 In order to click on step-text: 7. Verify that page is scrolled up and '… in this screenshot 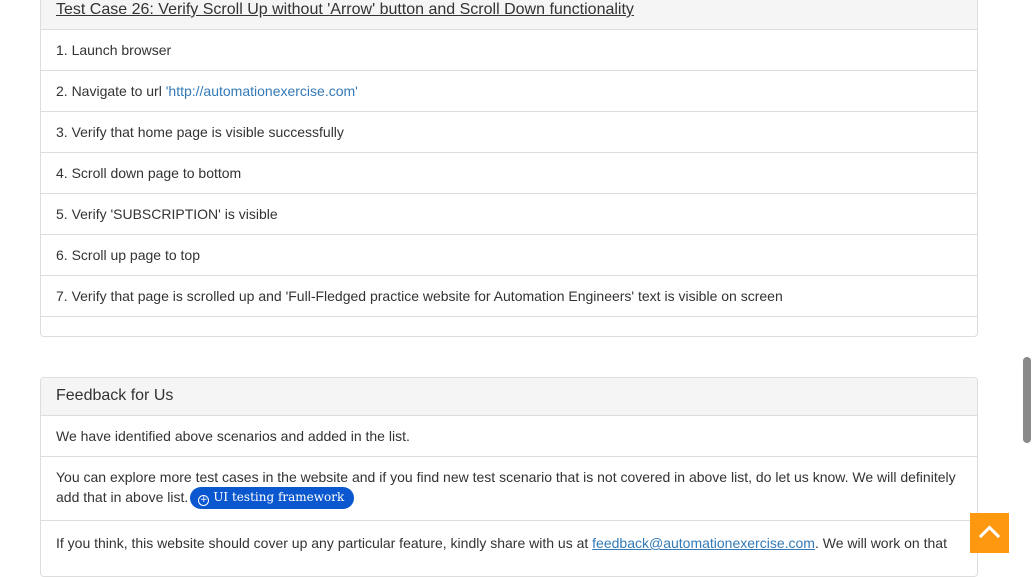, I will do `click(419, 296)`.